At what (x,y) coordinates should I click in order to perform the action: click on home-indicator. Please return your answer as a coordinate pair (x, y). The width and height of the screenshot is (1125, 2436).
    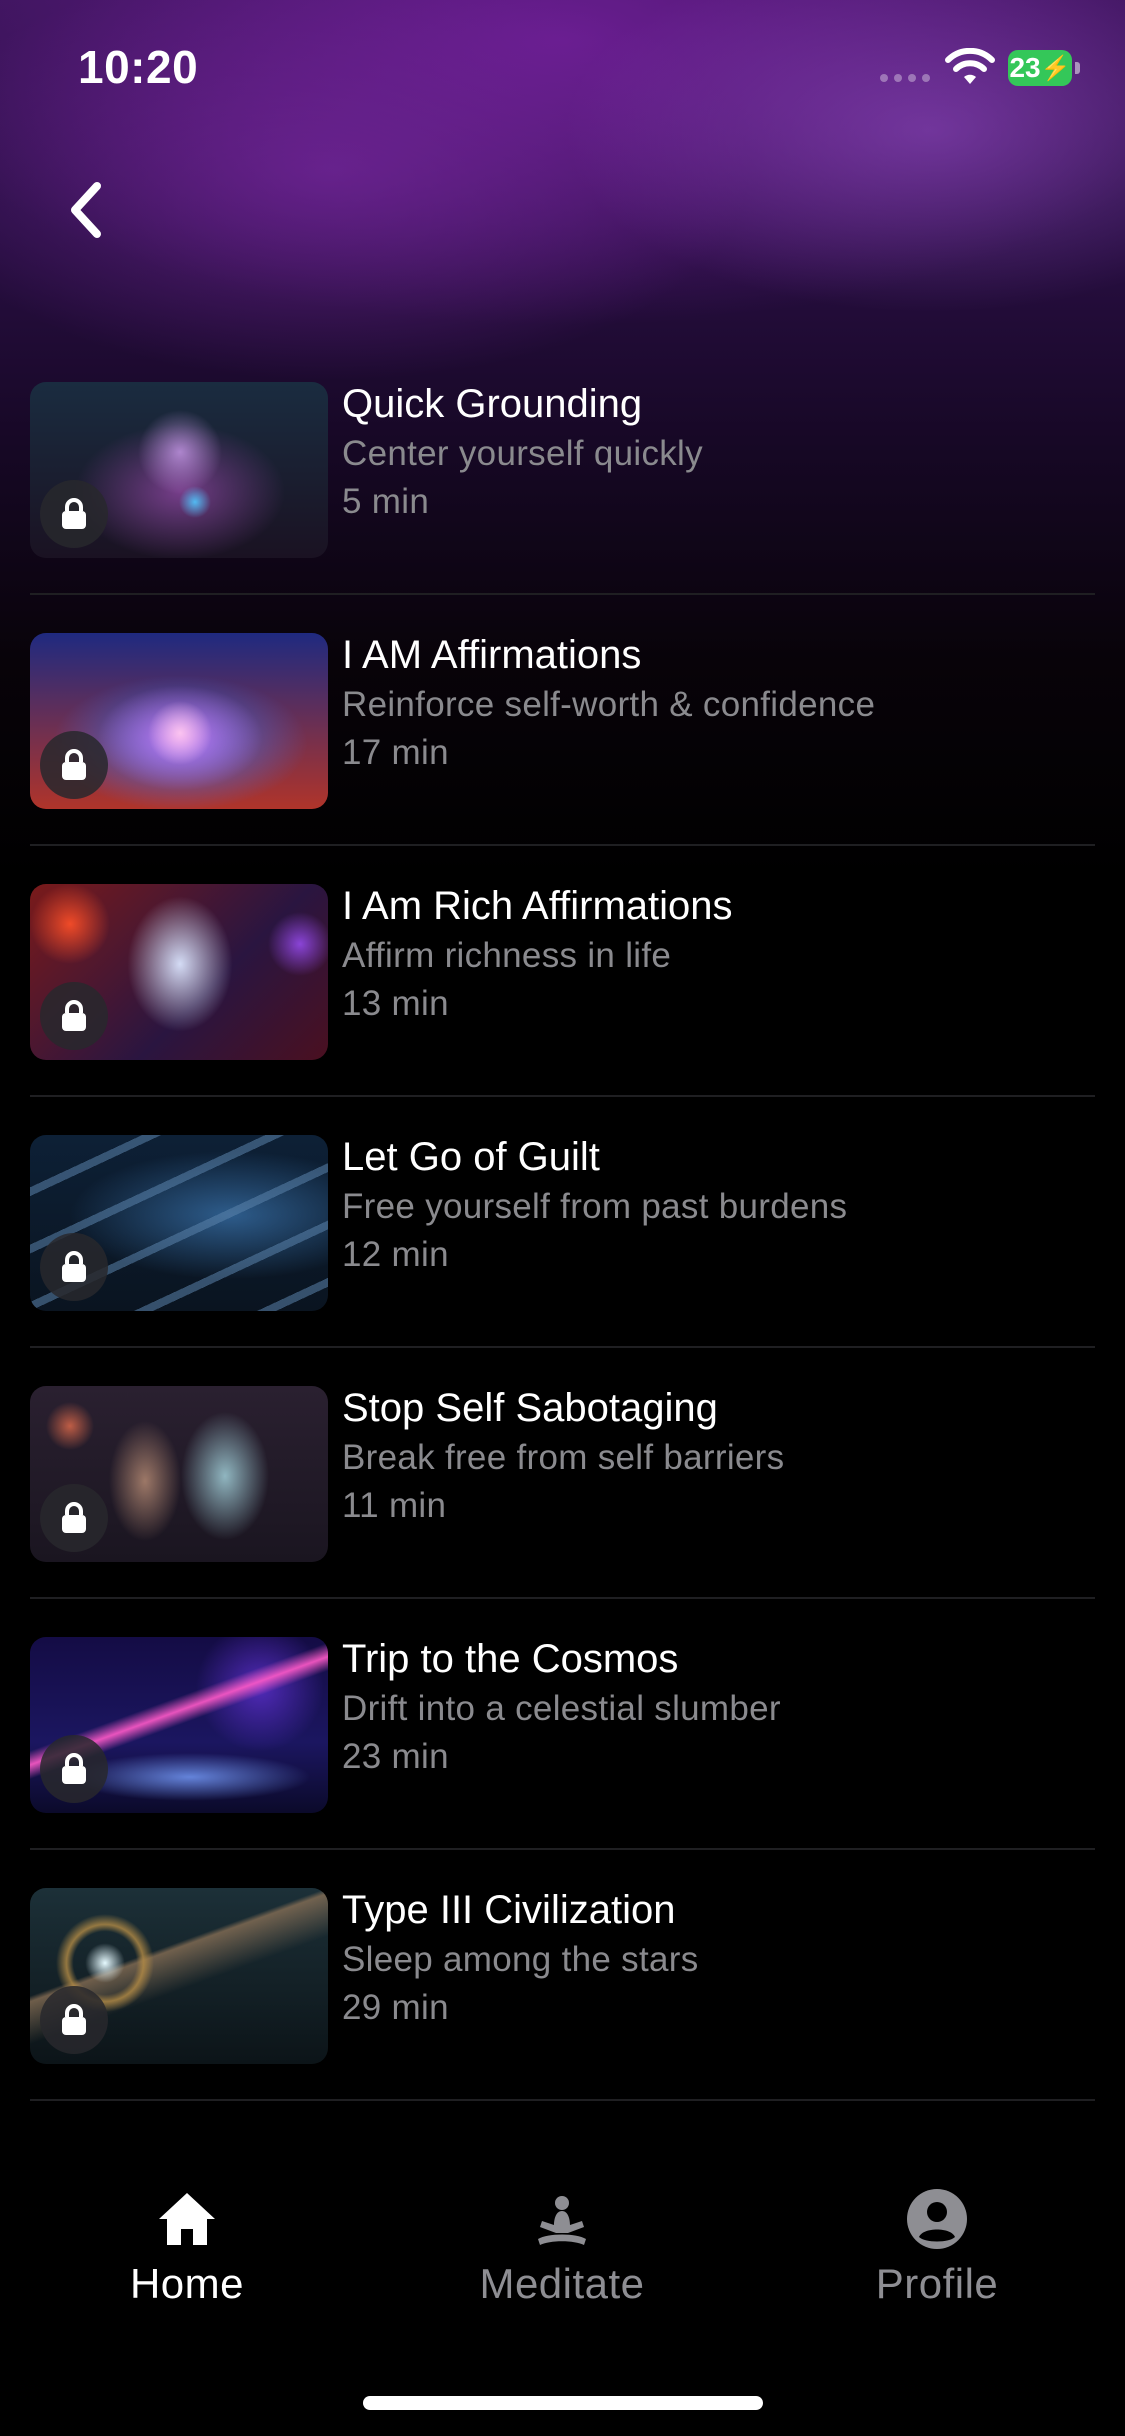
    Looking at the image, I should click on (563, 2403).